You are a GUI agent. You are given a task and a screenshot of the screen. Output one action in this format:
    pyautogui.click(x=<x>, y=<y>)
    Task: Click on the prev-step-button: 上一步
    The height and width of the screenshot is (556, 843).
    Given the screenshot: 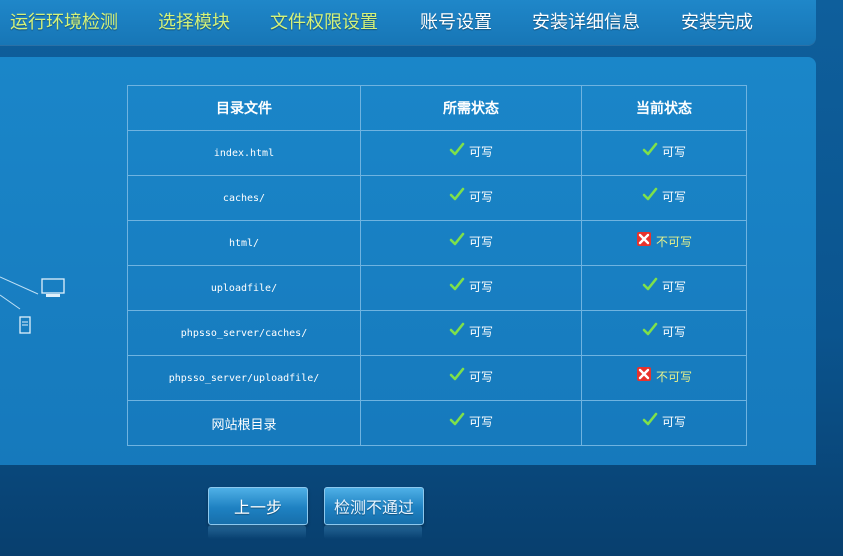 What is the action you would take?
    pyautogui.click(x=258, y=506)
    